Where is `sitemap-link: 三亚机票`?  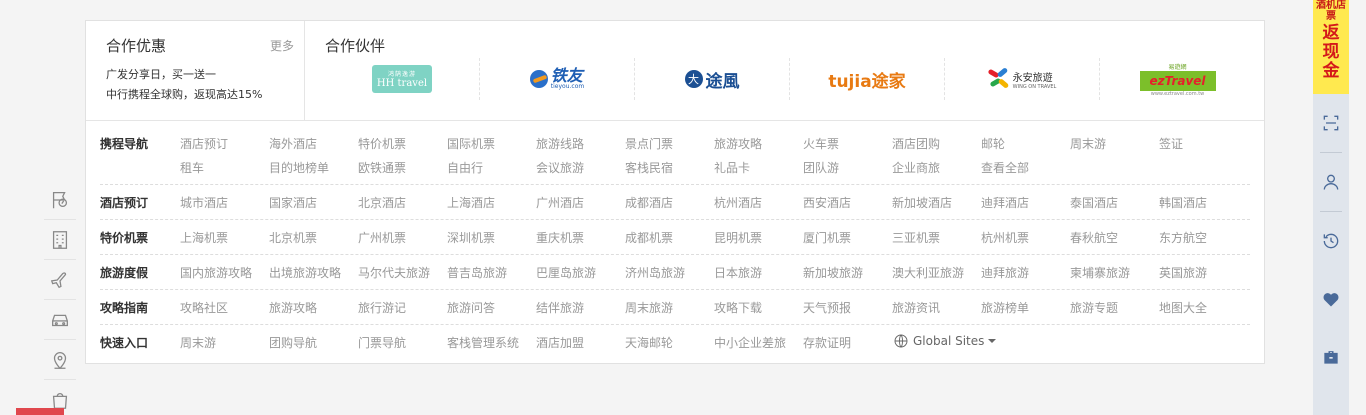
sitemap-link: 三亚机票 is located at coordinates (916, 237).